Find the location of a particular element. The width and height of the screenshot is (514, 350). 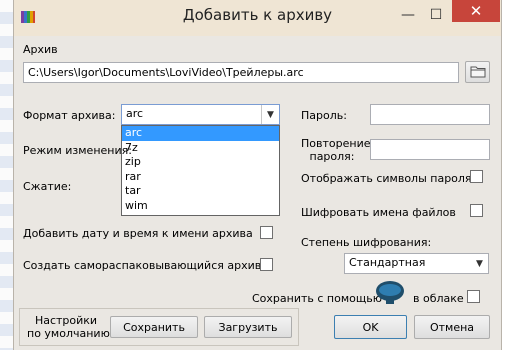

folder-icon is located at coordinates (477, 72).